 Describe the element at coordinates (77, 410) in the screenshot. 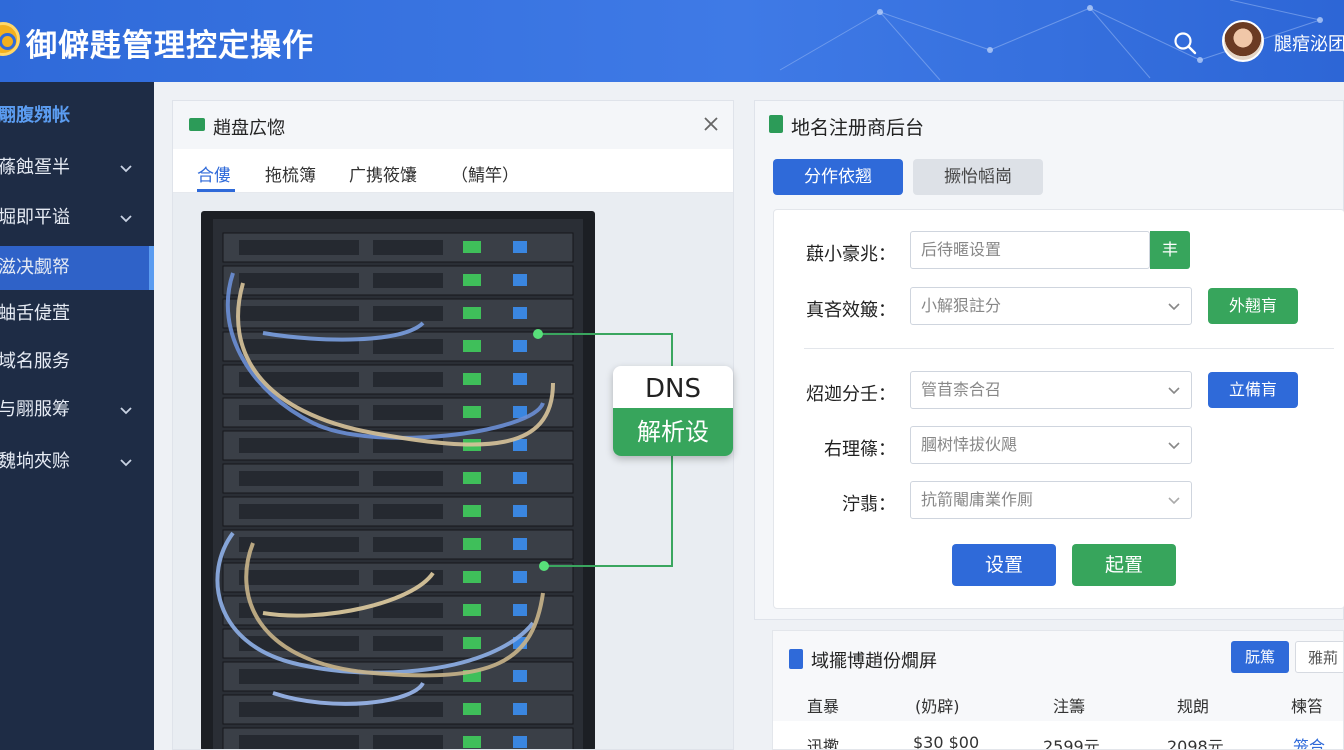

I see `sidebar-item-6: 与翢服筹` at that location.